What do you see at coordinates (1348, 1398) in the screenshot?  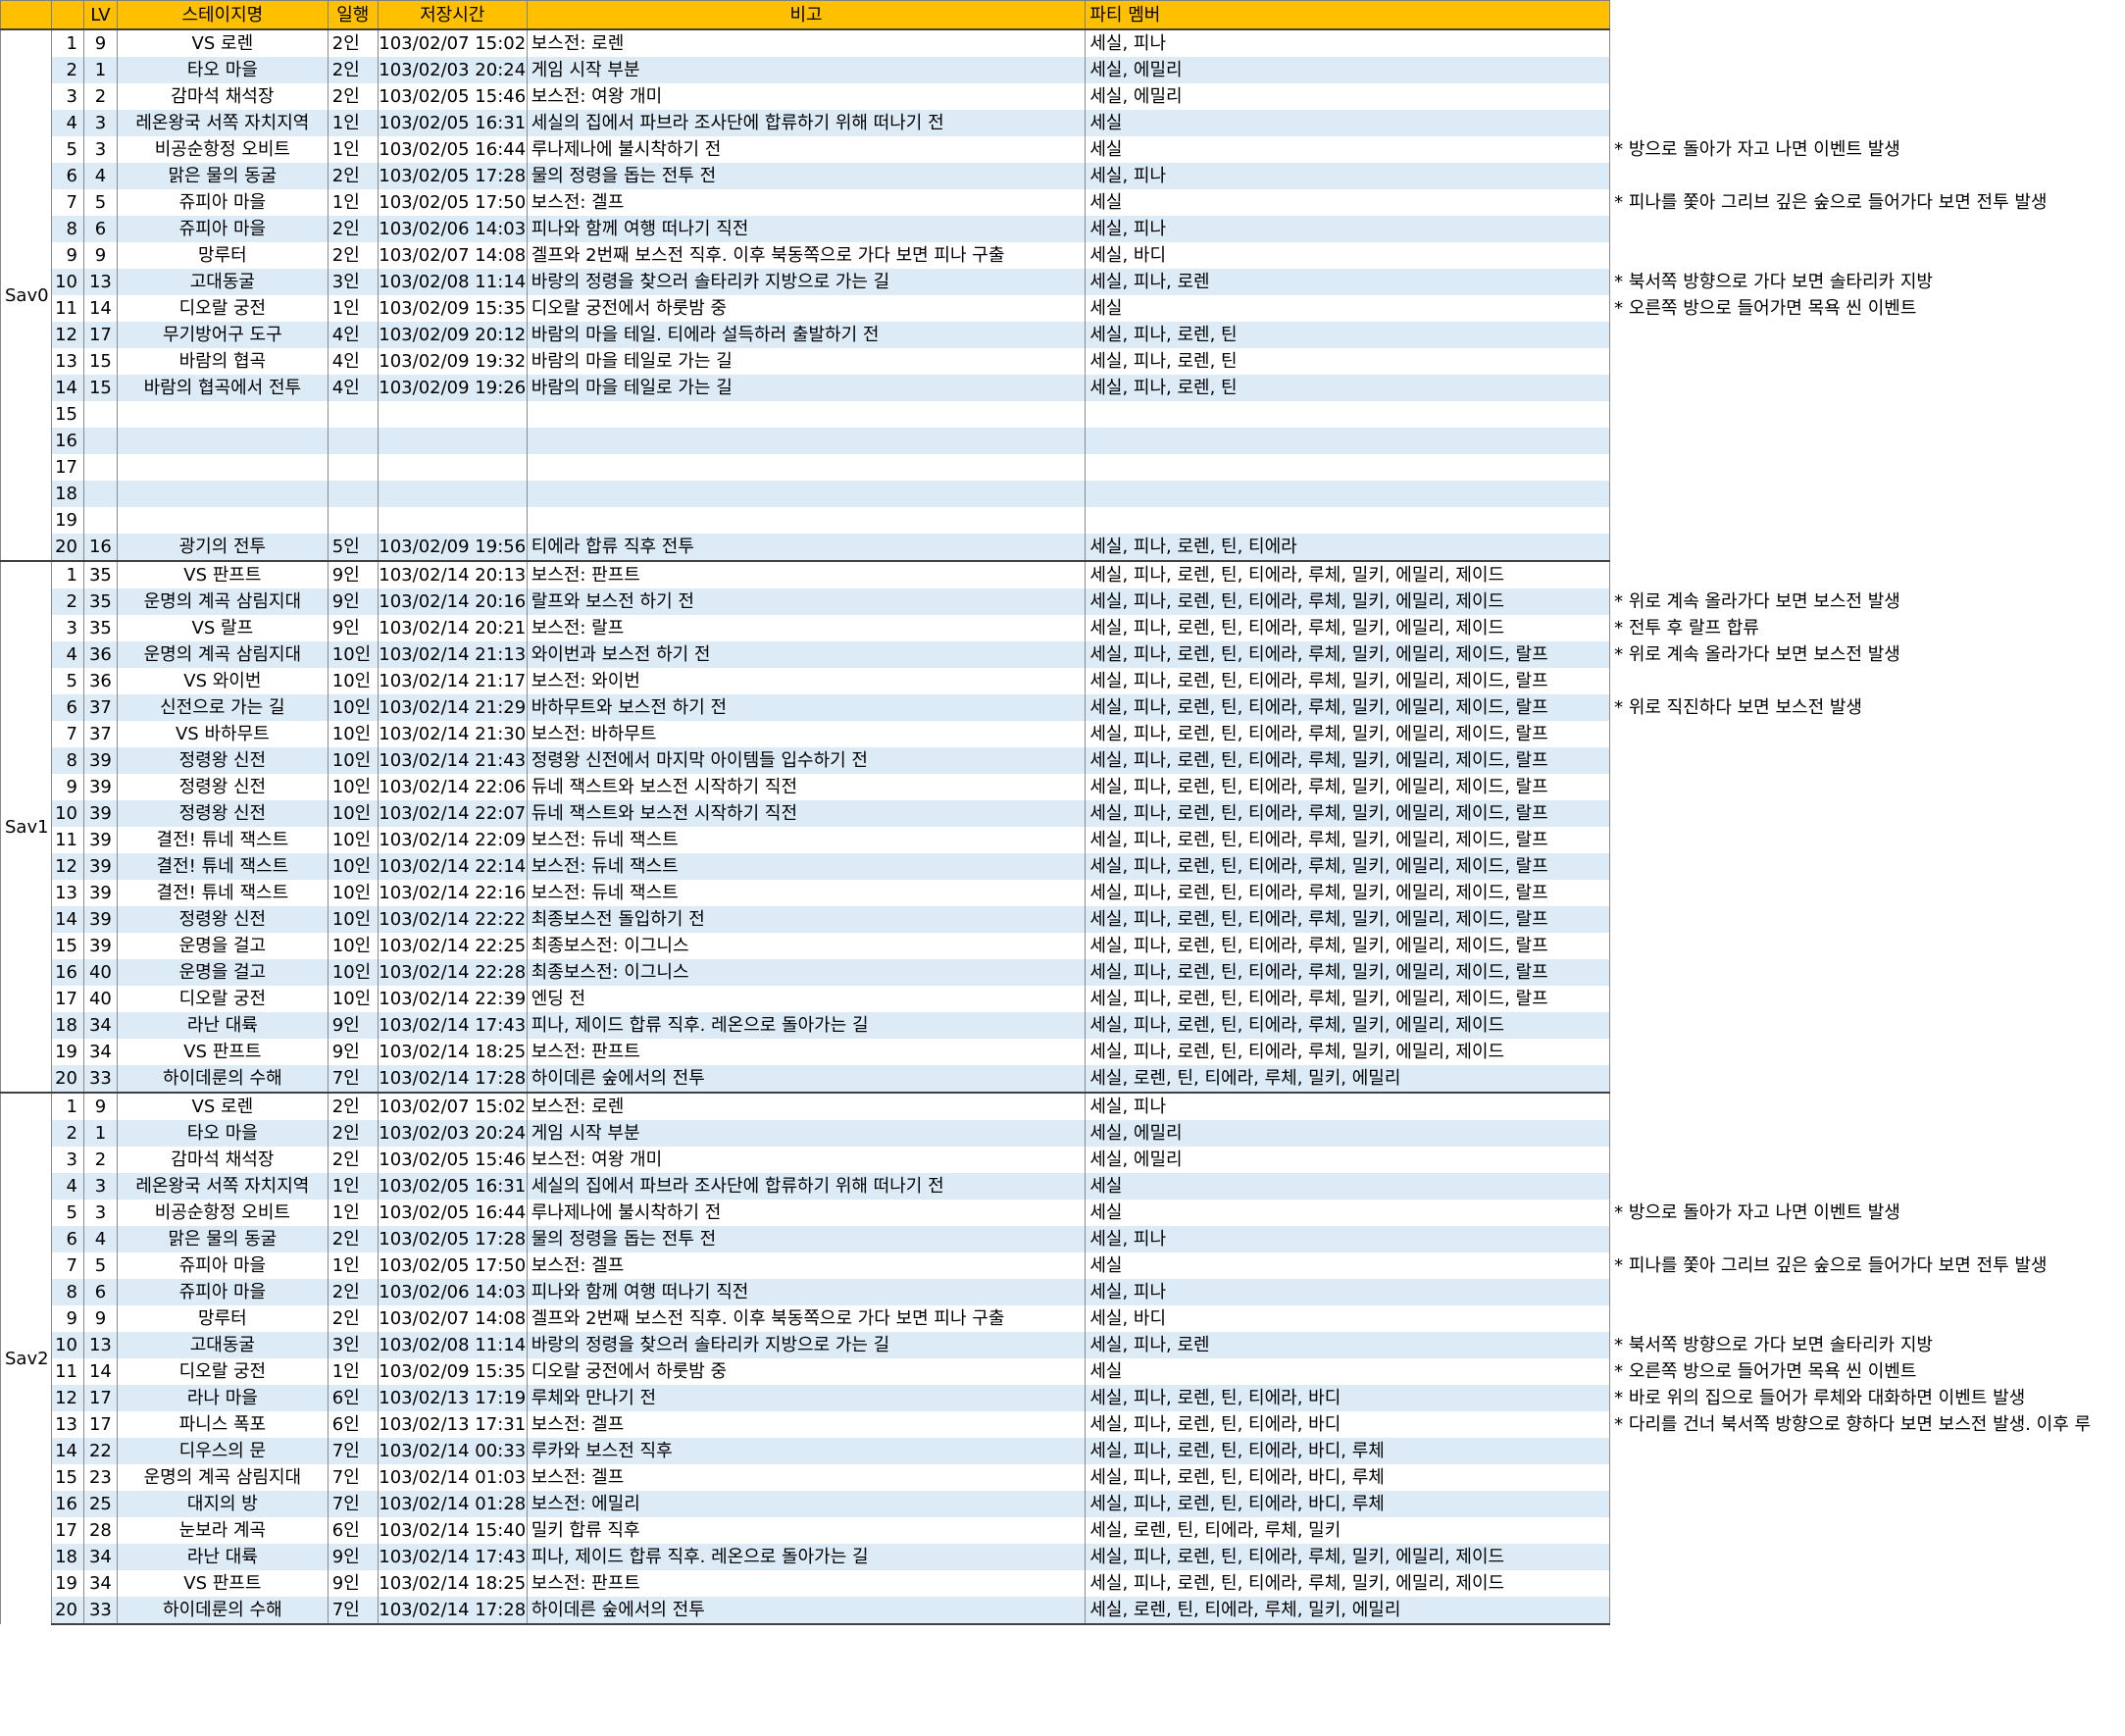 I see `party-members-cell: 세실, 피나, 로렌, 틴, 티에라, 바디` at bounding box center [1348, 1398].